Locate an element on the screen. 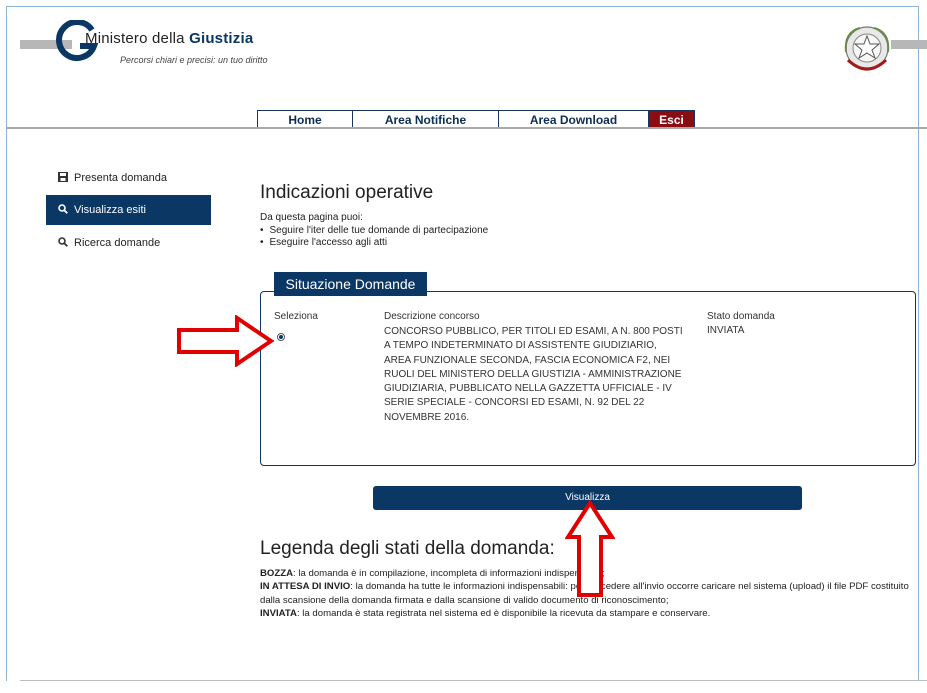 Image resolution: width=927 pixels, height=693 pixels. intro-bullet: Eseguire l'accesso agli atti is located at coordinates (374, 243).